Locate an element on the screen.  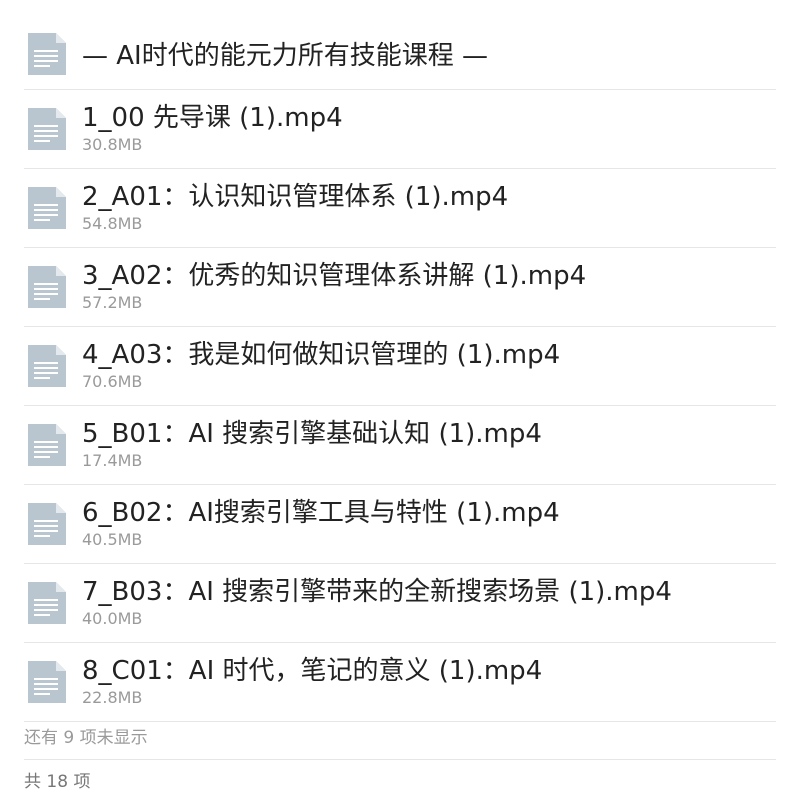
file-size: 17.4MB is located at coordinates (112, 460).